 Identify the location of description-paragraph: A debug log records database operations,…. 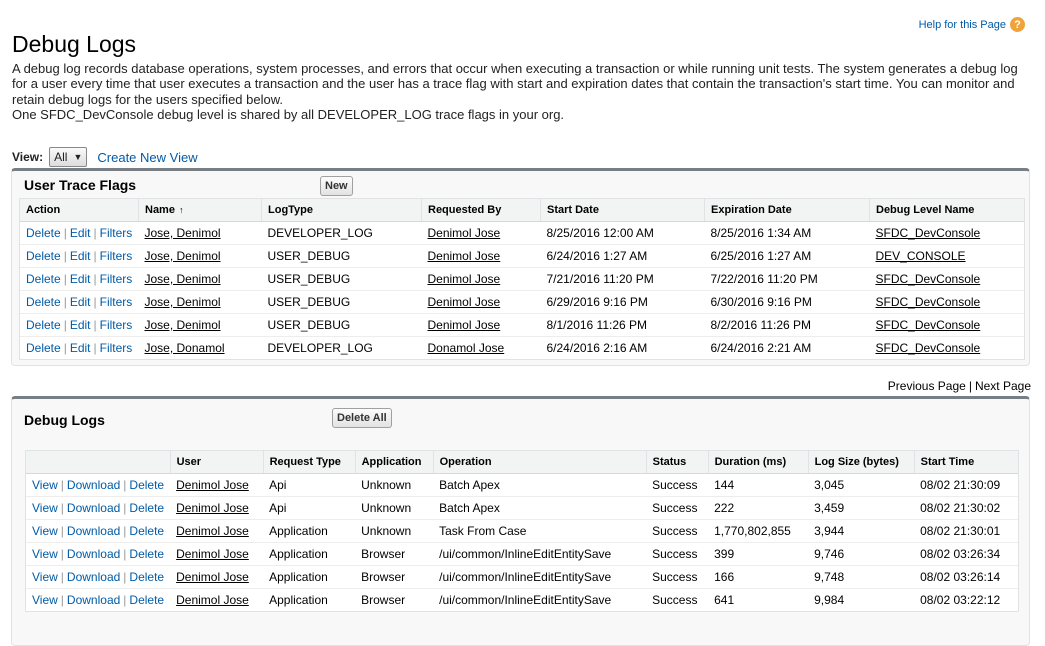
(515, 84).